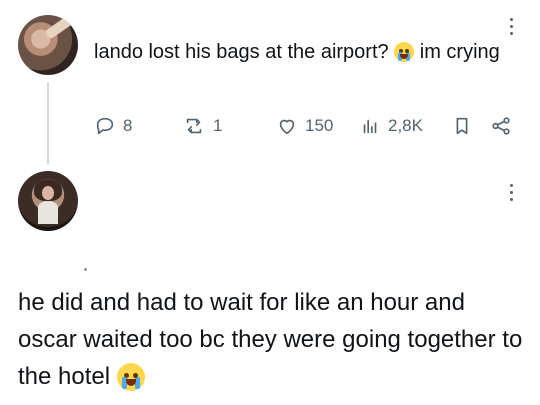 The height and width of the screenshot is (405, 540). I want to click on avatar-face, so click(48, 193).